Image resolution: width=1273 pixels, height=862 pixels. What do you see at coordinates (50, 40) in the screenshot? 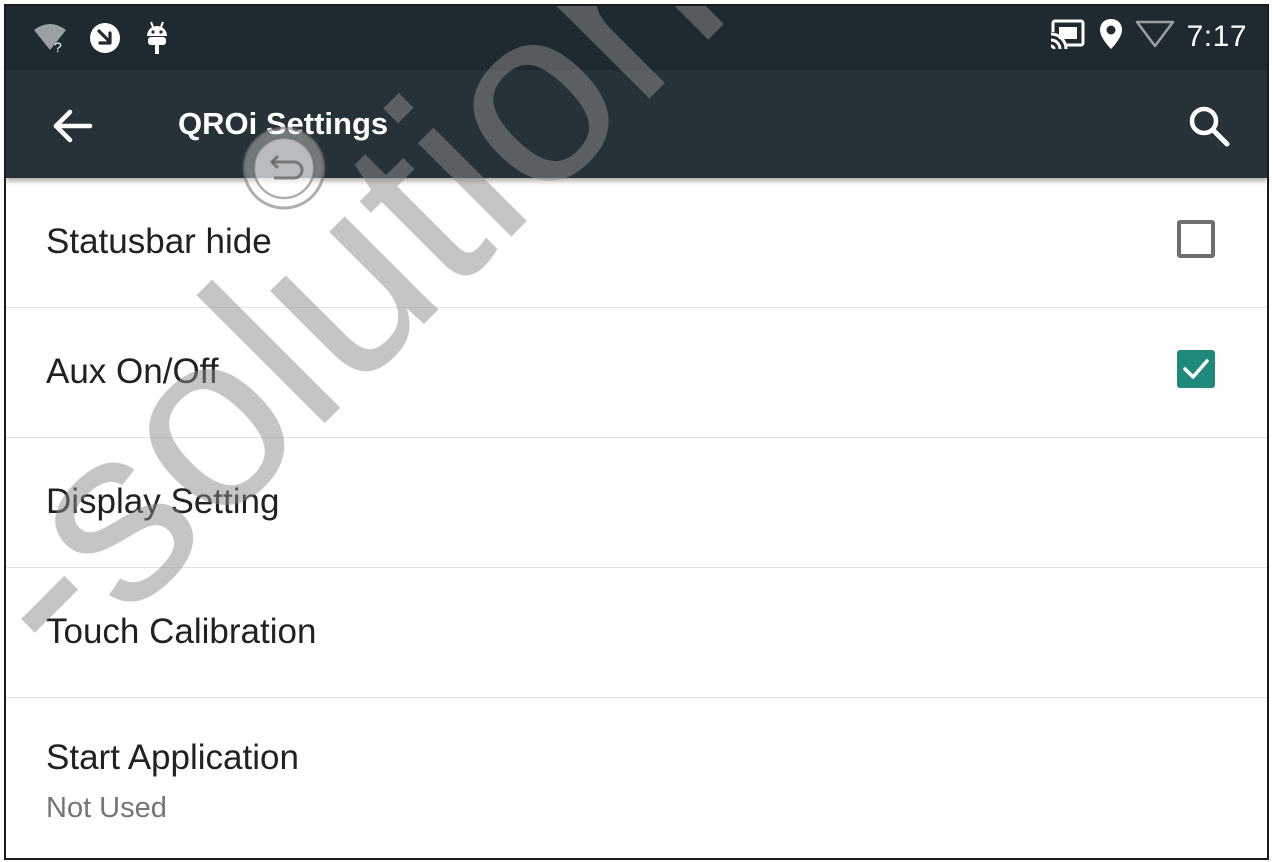
I see `wifi-unknown-icon: ?` at bounding box center [50, 40].